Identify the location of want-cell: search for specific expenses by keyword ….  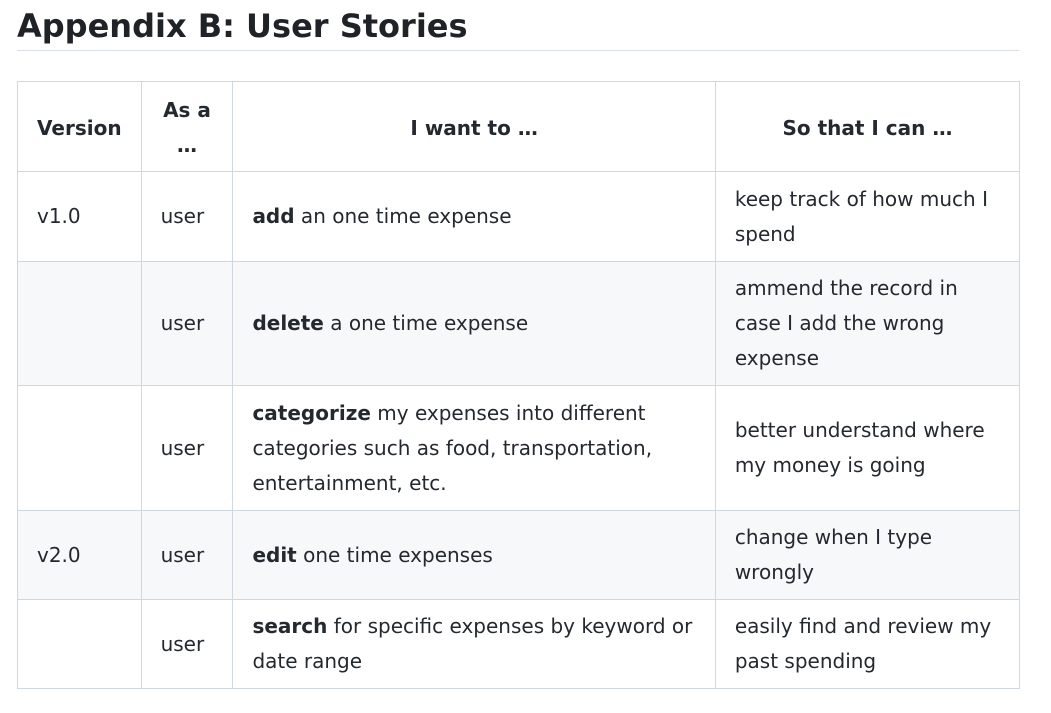
(474, 644).